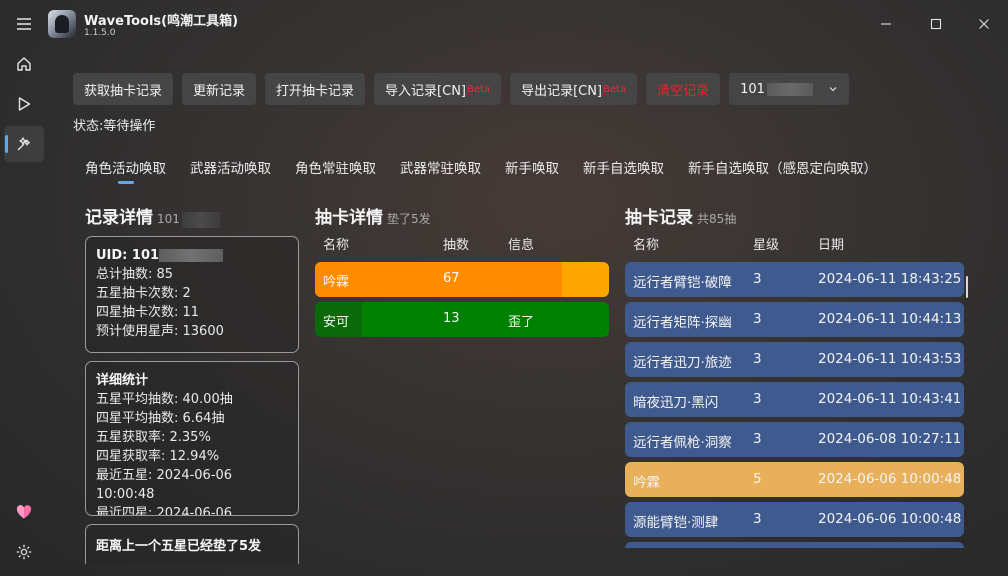  Describe the element at coordinates (24, 144) in the screenshot. I see `gacha-icon` at that location.